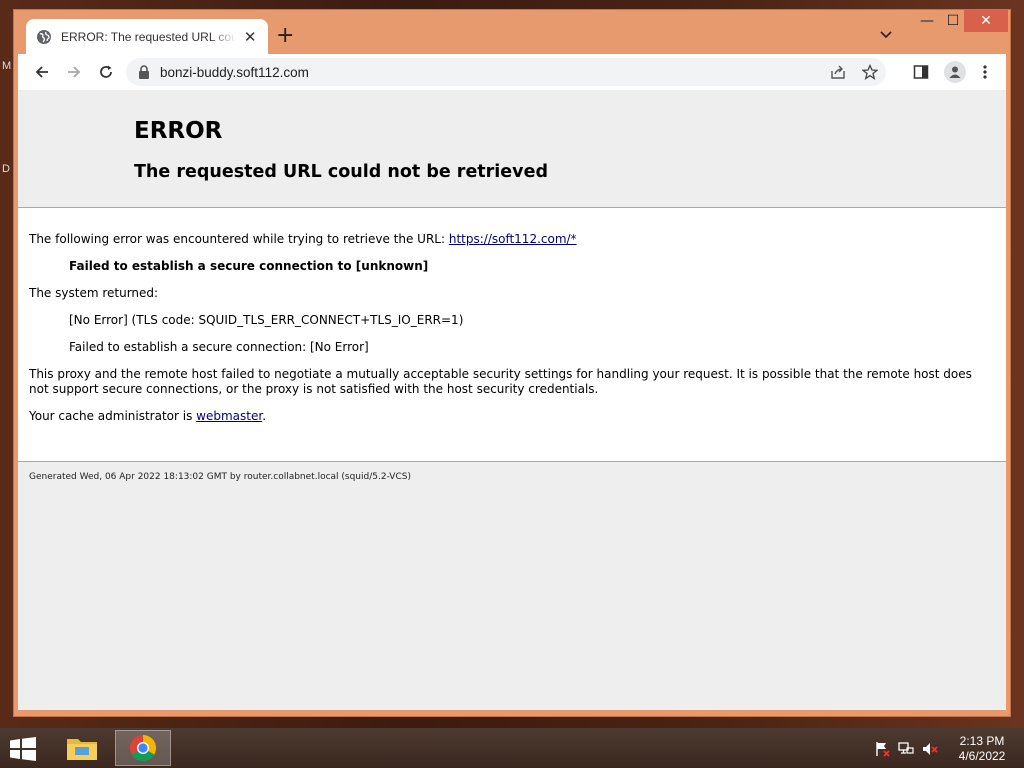 This screenshot has height=768, width=1024. Describe the element at coordinates (6, 169) in the screenshot. I see `desktop-icon-label-d: D` at that location.